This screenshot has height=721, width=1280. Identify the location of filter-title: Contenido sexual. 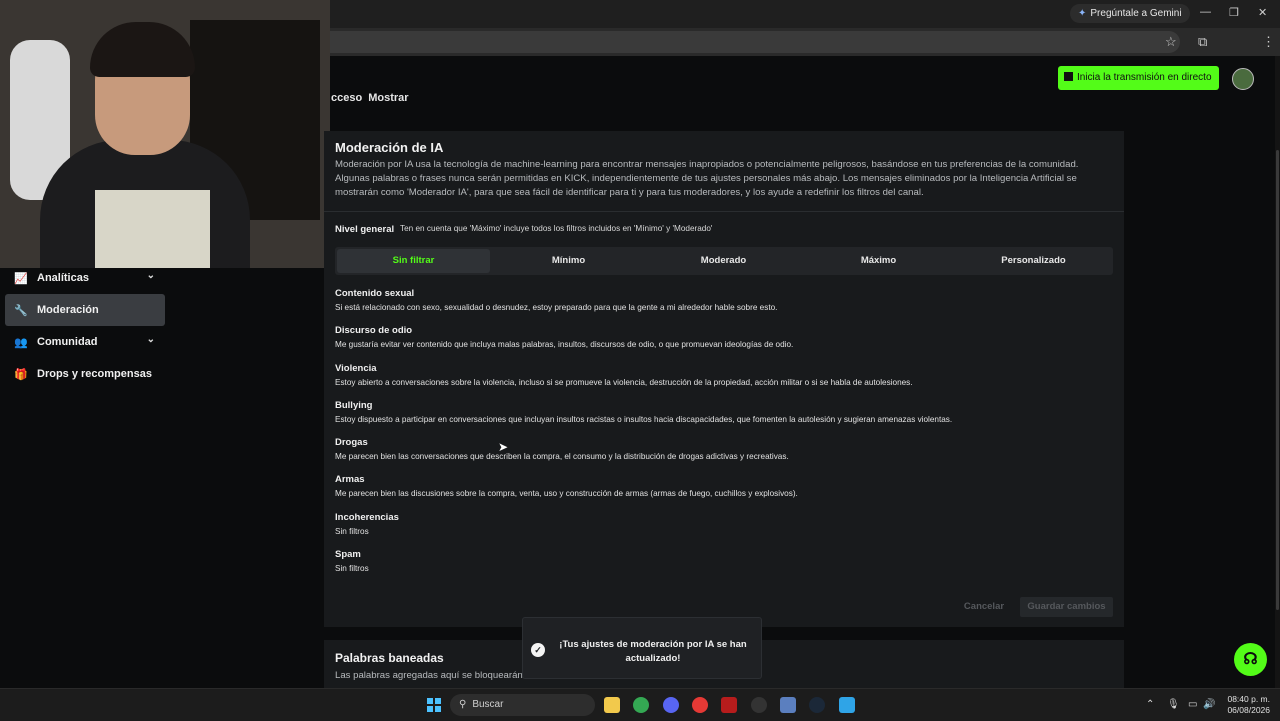
(375, 293).